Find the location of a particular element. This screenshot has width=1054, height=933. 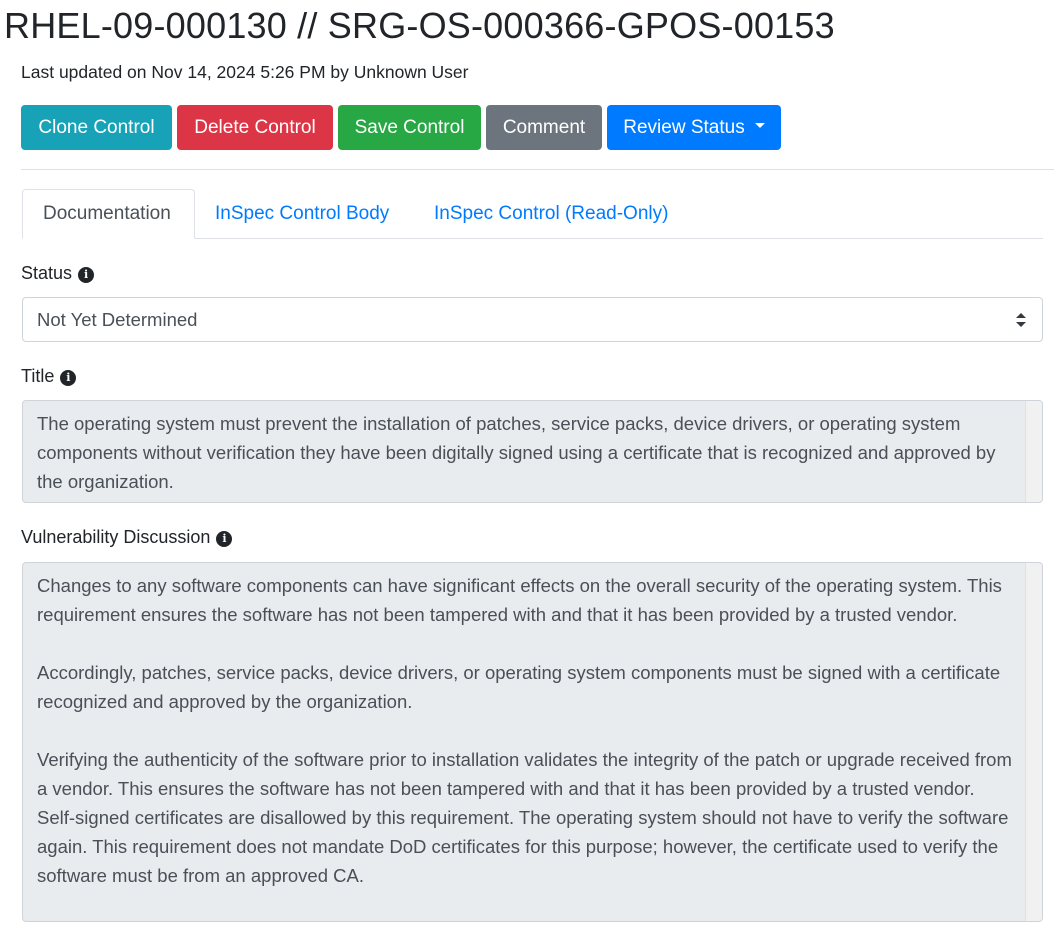

tab-inspec-control-read-only: InSpec Control (Read-Only) is located at coordinates (551, 214).